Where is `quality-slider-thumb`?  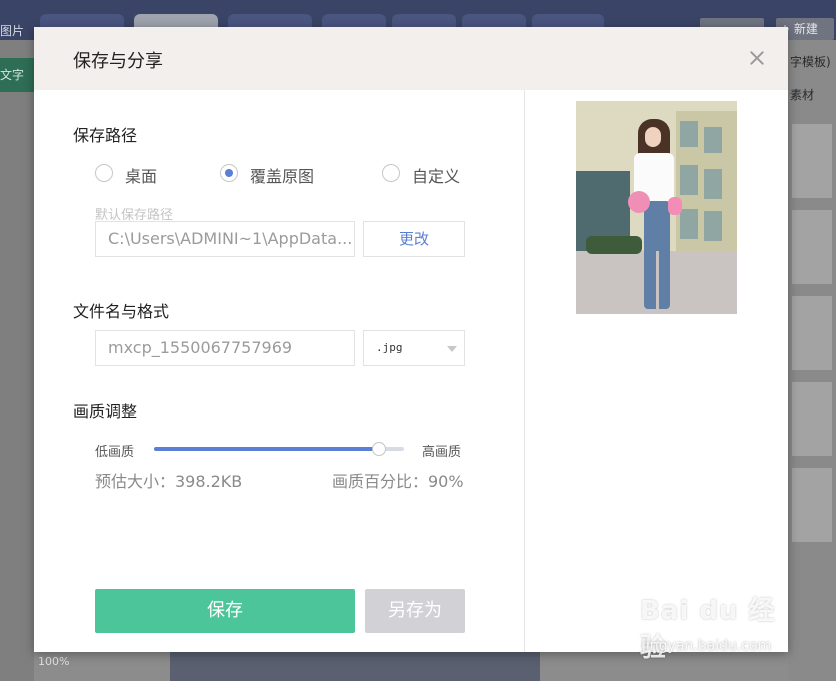
quality-slider-thumb is located at coordinates (379, 449).